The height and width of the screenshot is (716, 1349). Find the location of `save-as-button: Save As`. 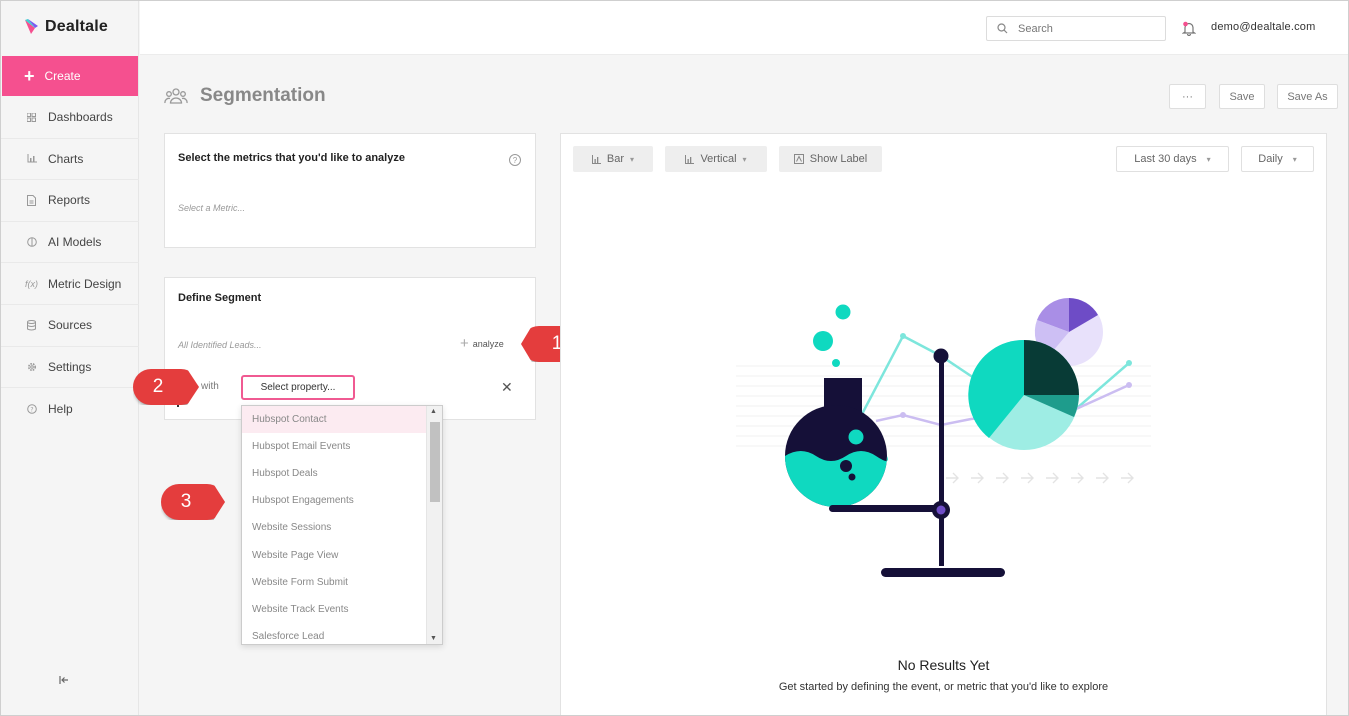

save-as-button: Save As is located at coordinates (1307, 96).